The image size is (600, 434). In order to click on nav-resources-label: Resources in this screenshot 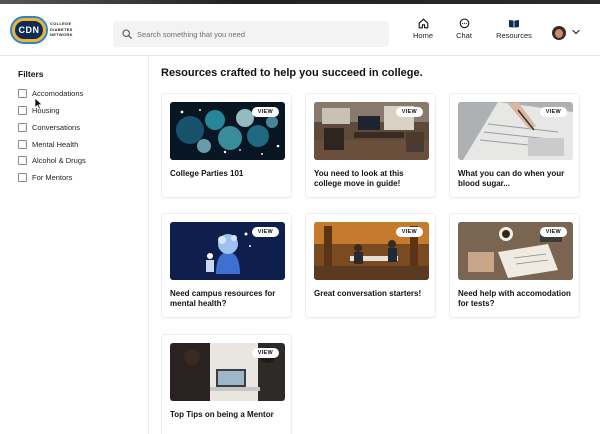, I will do `click(514, 35)`.